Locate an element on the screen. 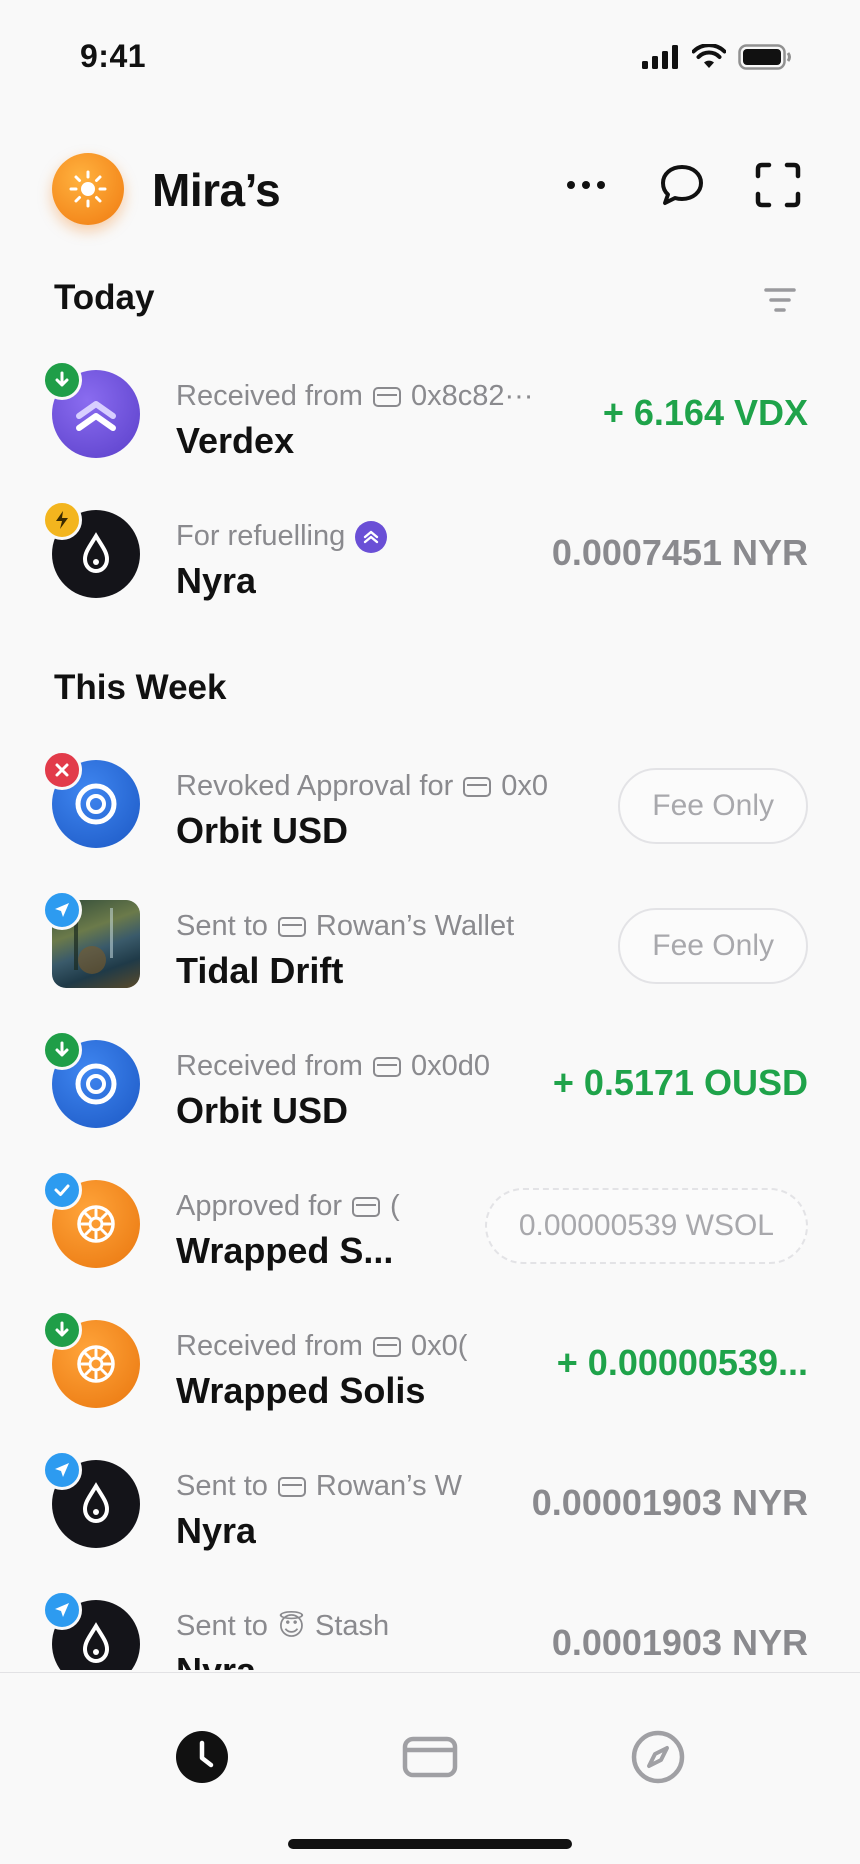  chat-icon is located at coordinates (682, 185).